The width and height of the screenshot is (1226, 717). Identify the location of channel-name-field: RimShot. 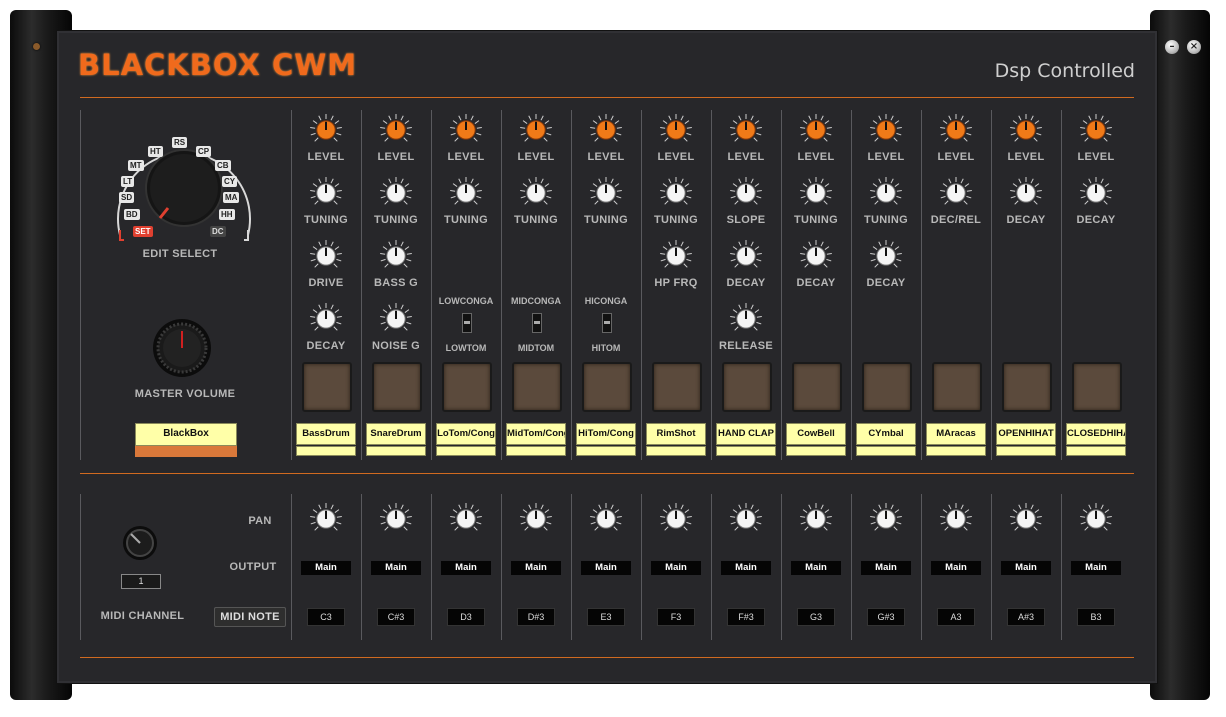
(676, 434).